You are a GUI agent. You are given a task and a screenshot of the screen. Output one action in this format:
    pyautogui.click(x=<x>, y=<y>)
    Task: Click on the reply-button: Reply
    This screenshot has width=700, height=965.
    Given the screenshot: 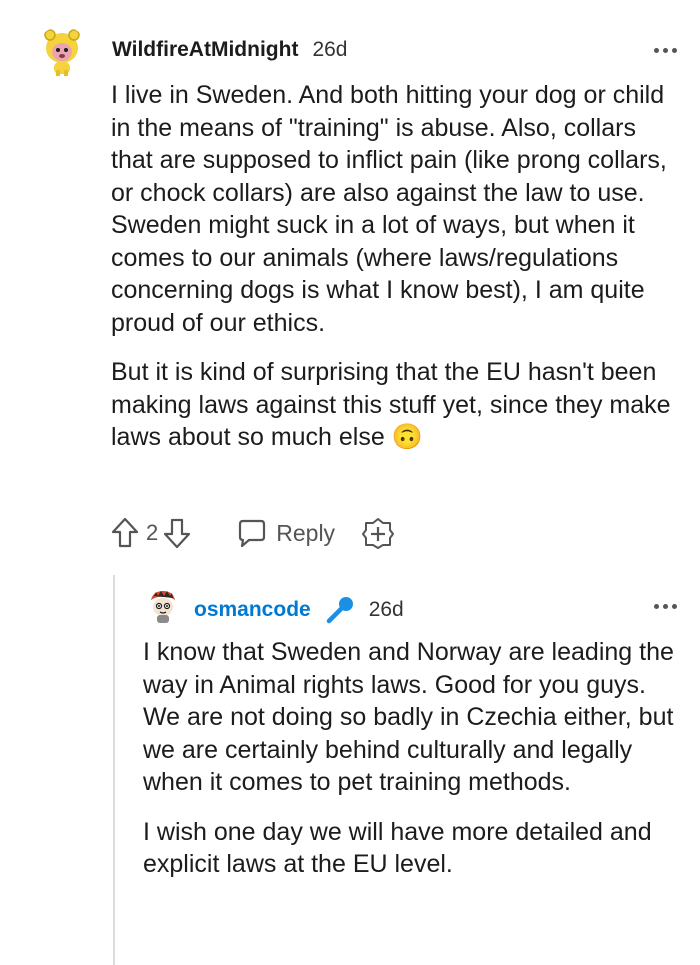 What is the action you would take?
    pyautogui.click(x=285, y=533)
    